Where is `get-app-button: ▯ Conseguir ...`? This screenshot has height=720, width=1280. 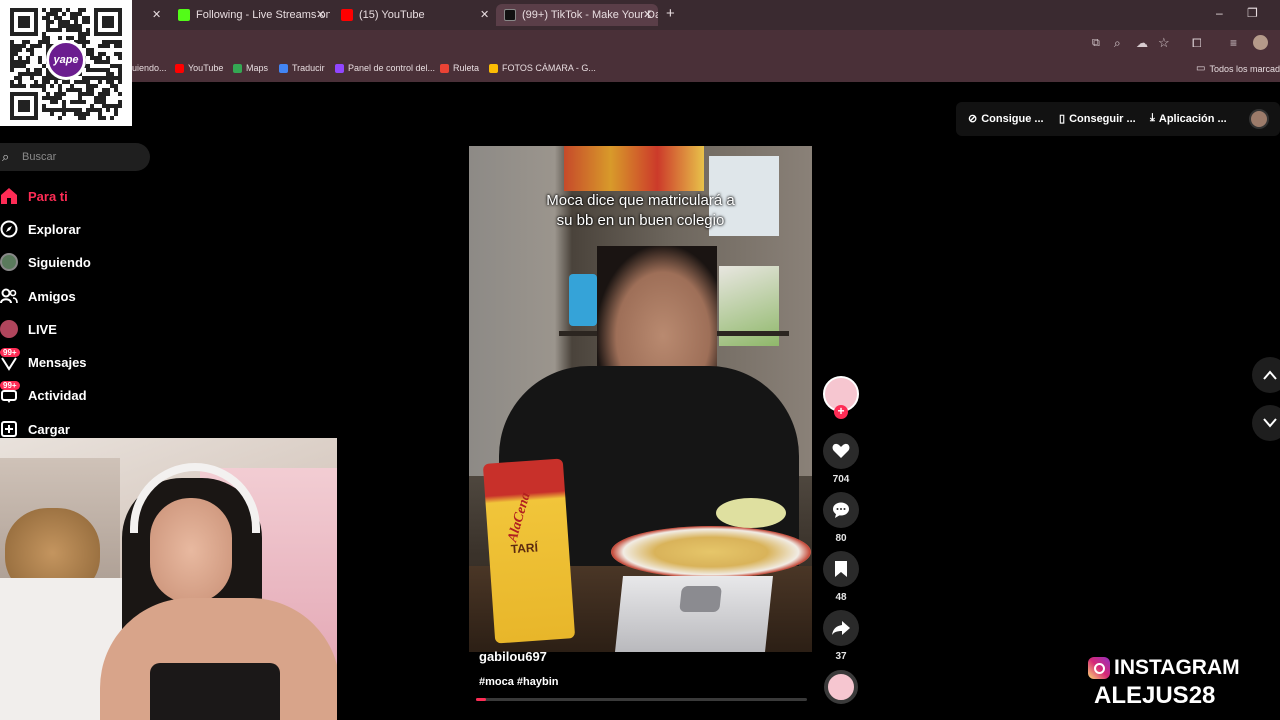 get-app-button: ▯ Conseguir ... is located at coordinates (1097, 119).